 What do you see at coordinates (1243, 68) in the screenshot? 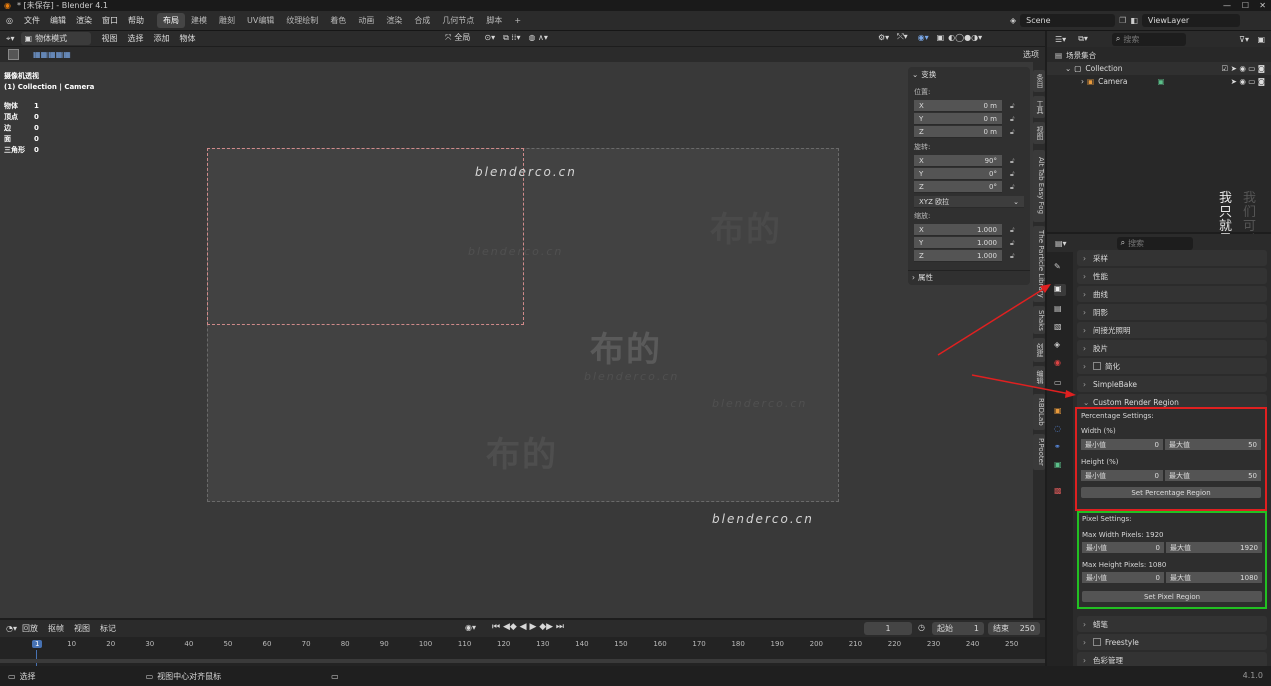
I see `visibility-toggles: ☑ ➤ ◉ ▭ ◙` at bounding box center [1243, 68].